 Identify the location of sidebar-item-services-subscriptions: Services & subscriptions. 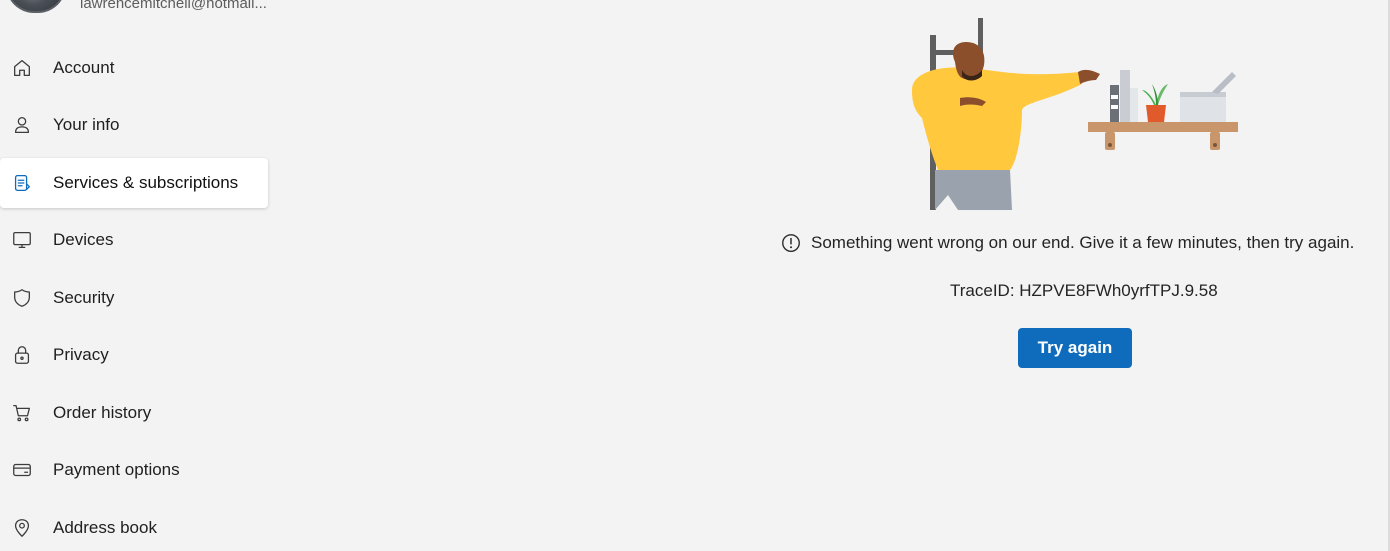
(134, 183).